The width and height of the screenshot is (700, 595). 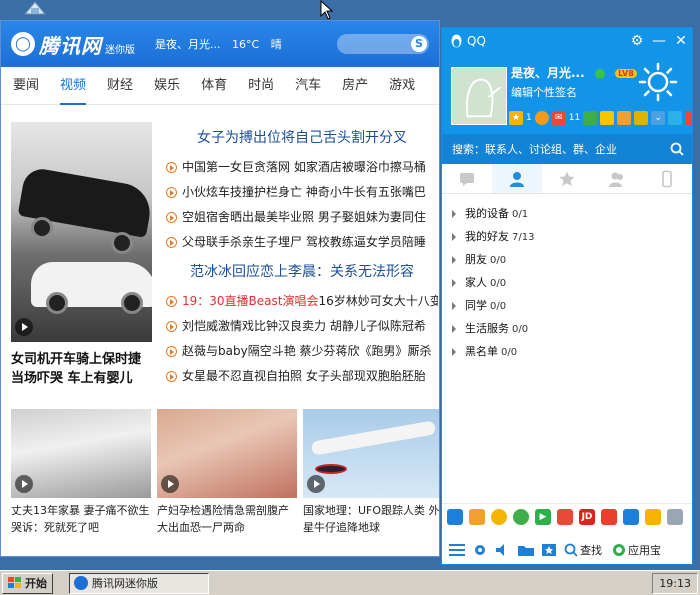 What do you see at coordinates (609, 516) in the screenshot?
I see `lottery-icon` at bounding box center [609, 516].